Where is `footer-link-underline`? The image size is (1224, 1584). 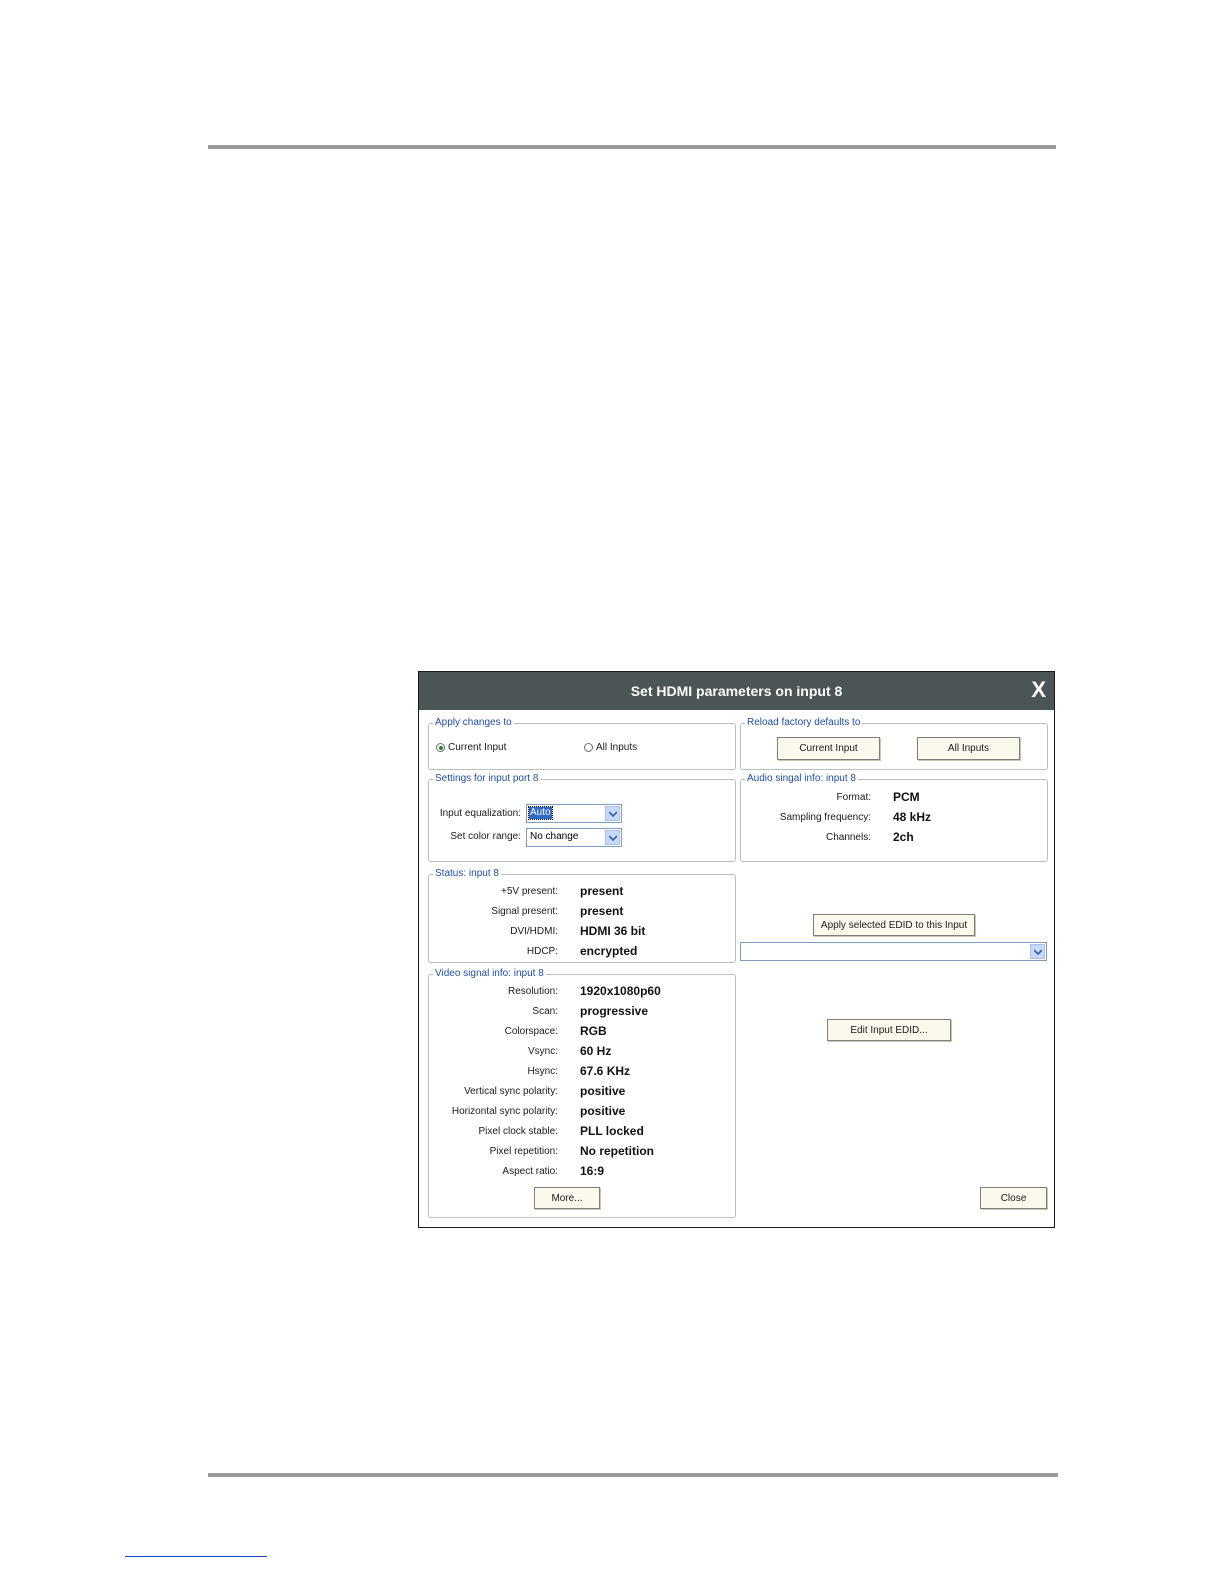 footer-link-underline is located at coordinates (196, 1556).